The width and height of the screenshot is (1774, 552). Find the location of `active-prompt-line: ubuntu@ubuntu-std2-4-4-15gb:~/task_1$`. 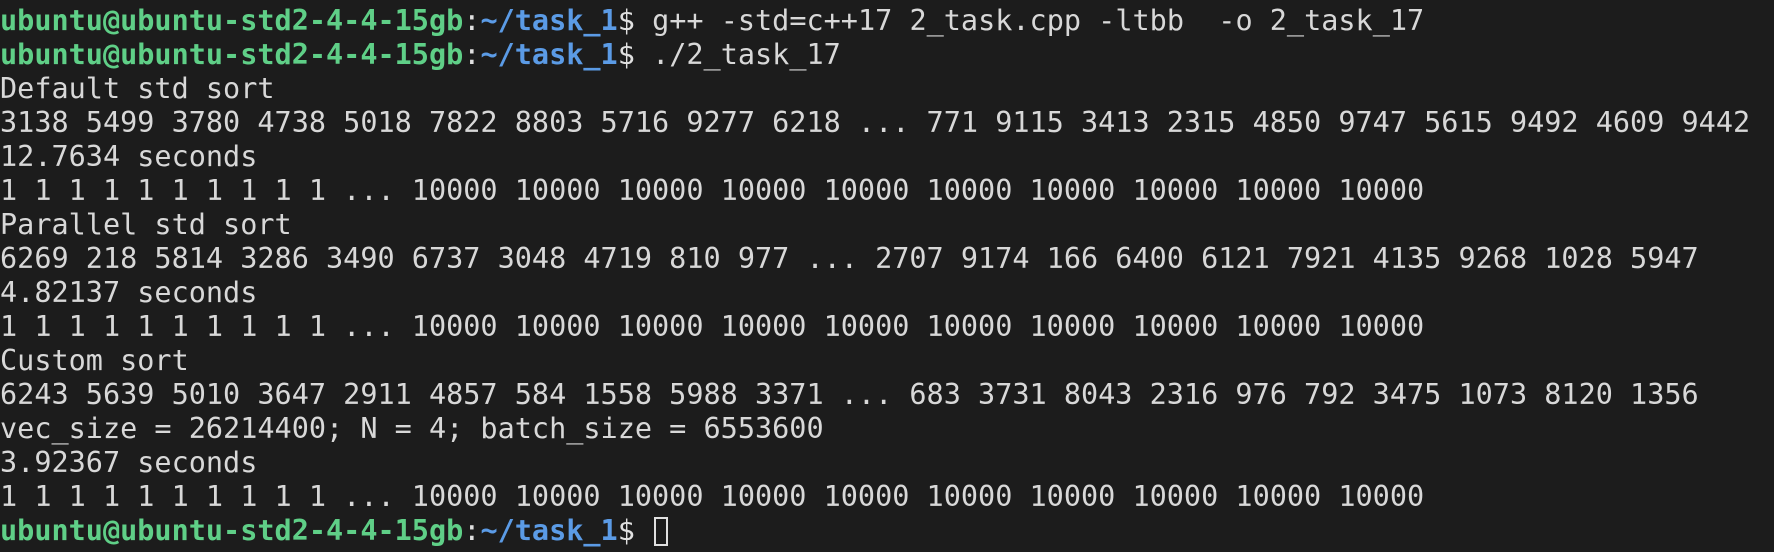

active-prompt-line: ubuntu@ubuntu-std2-4-4-15gb:~/task_1$ is located at coordinates (887, 531).